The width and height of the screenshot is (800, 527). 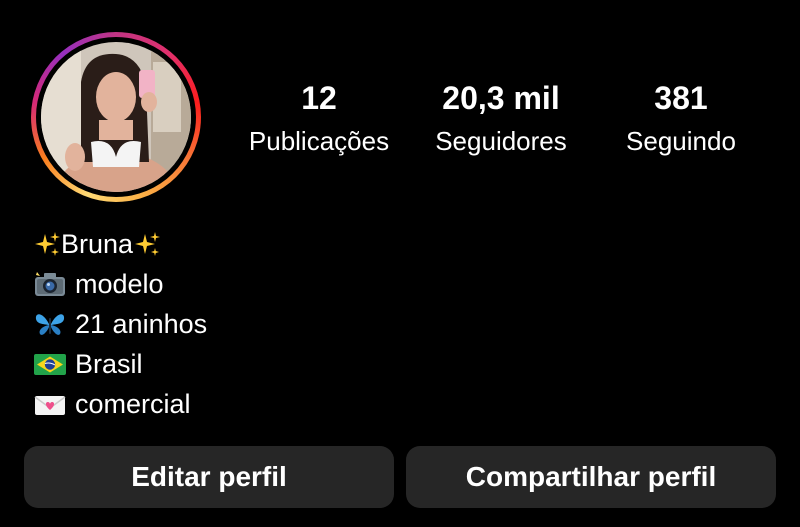 What do you see at coordinates (501, 141) in the screenshot?
I see `followers-label: Seguidores` at bounding box center [501, 141].